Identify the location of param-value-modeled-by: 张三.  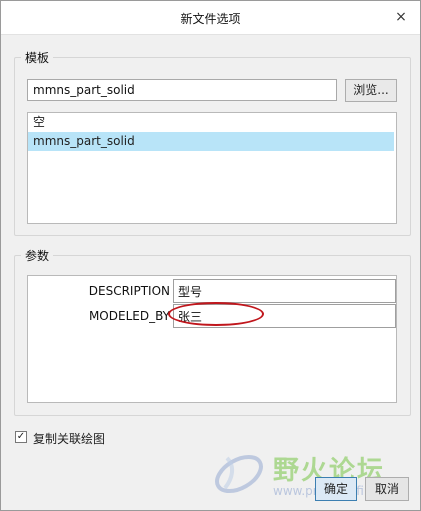
(284, 316).